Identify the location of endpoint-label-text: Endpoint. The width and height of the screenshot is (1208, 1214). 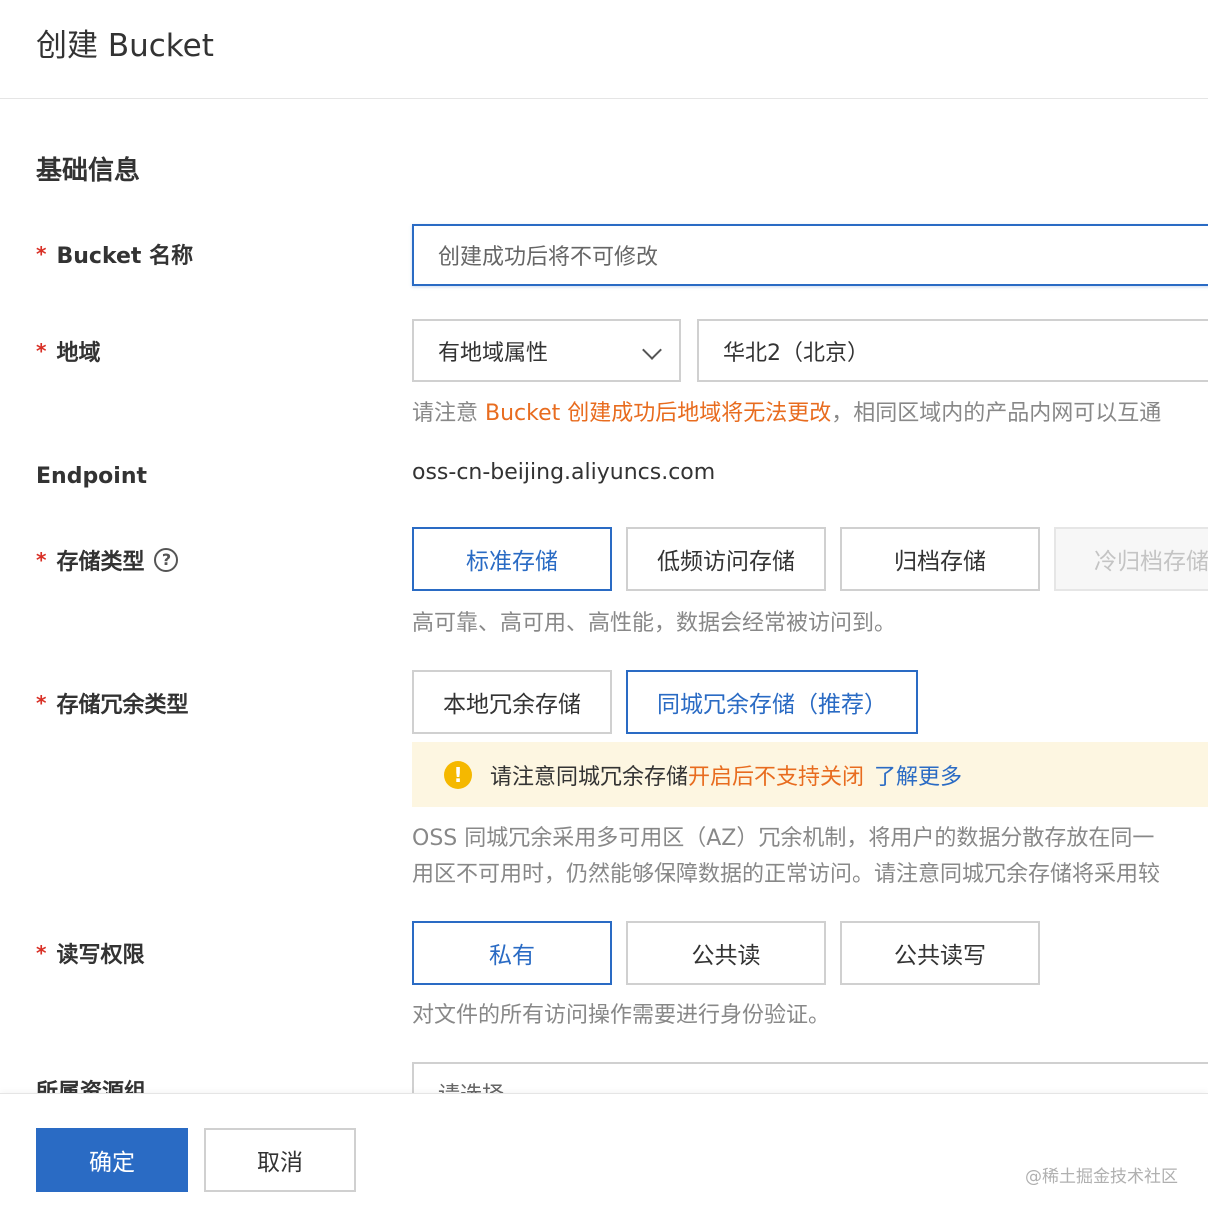
(92, 476).